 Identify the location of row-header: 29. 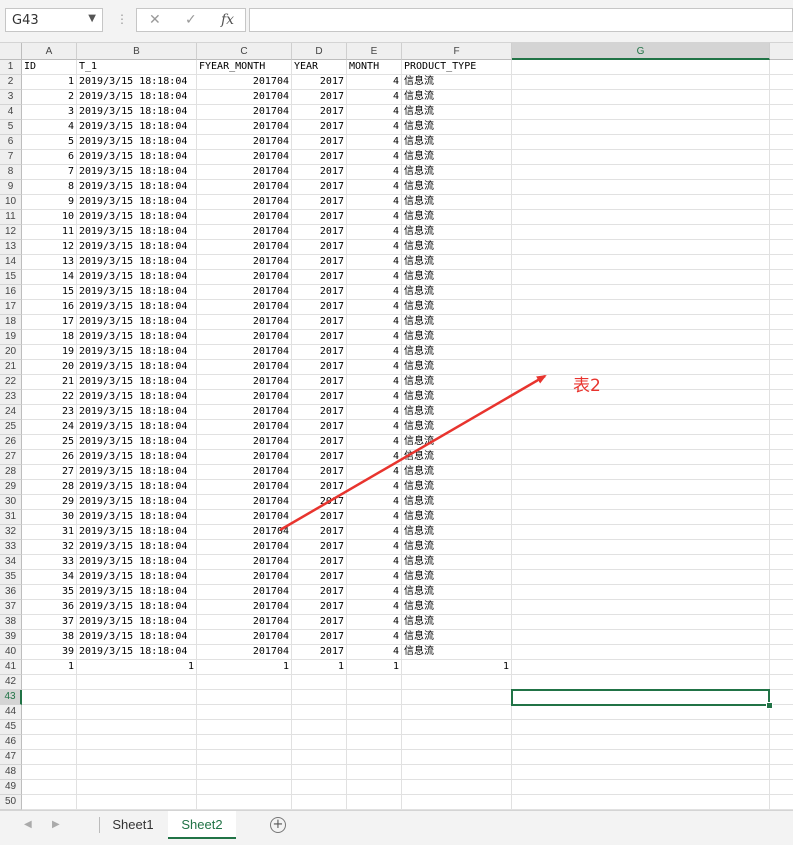
(11, 487).